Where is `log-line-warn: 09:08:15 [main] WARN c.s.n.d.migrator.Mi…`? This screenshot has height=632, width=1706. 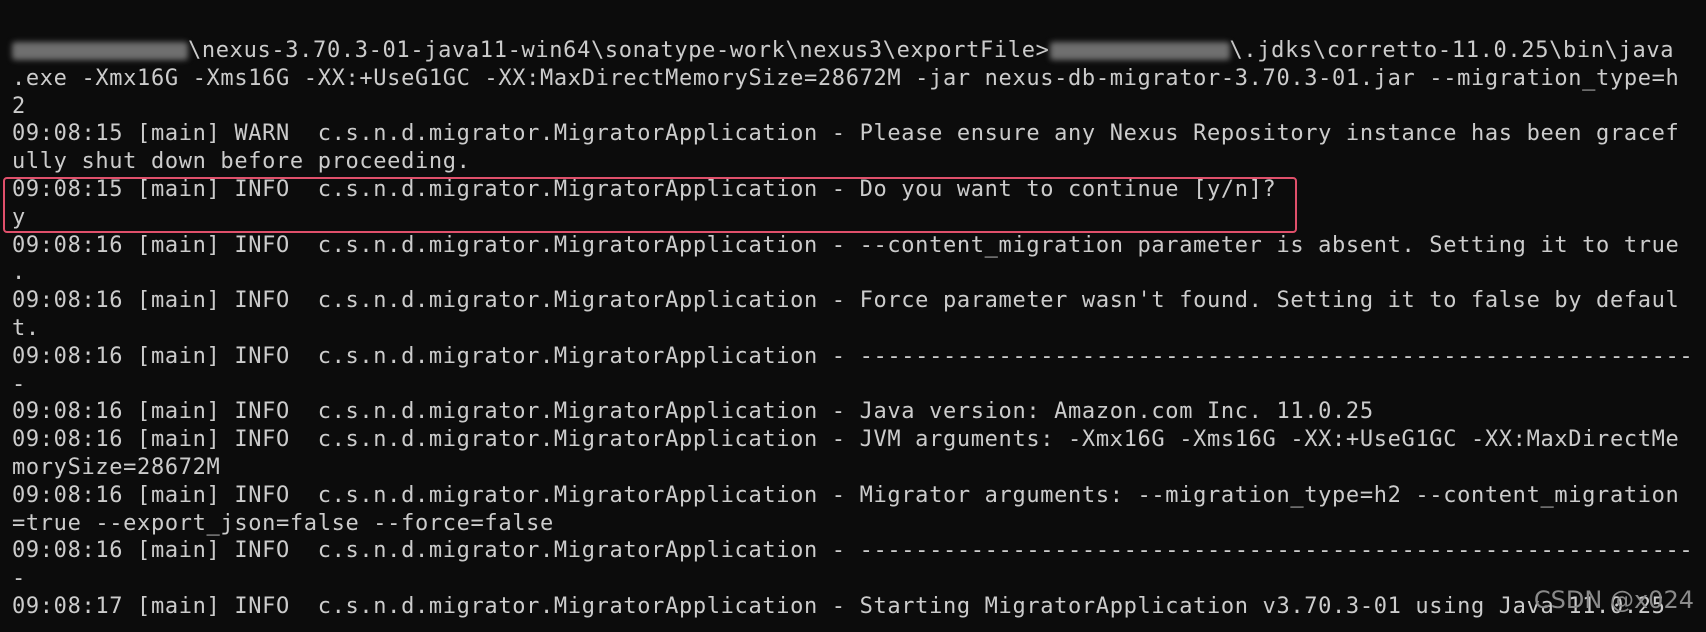
log-line-warn: 09:08:15 [main] WARN c.s.n.d.migrator.Mi… is located at coordinates (846, 134).